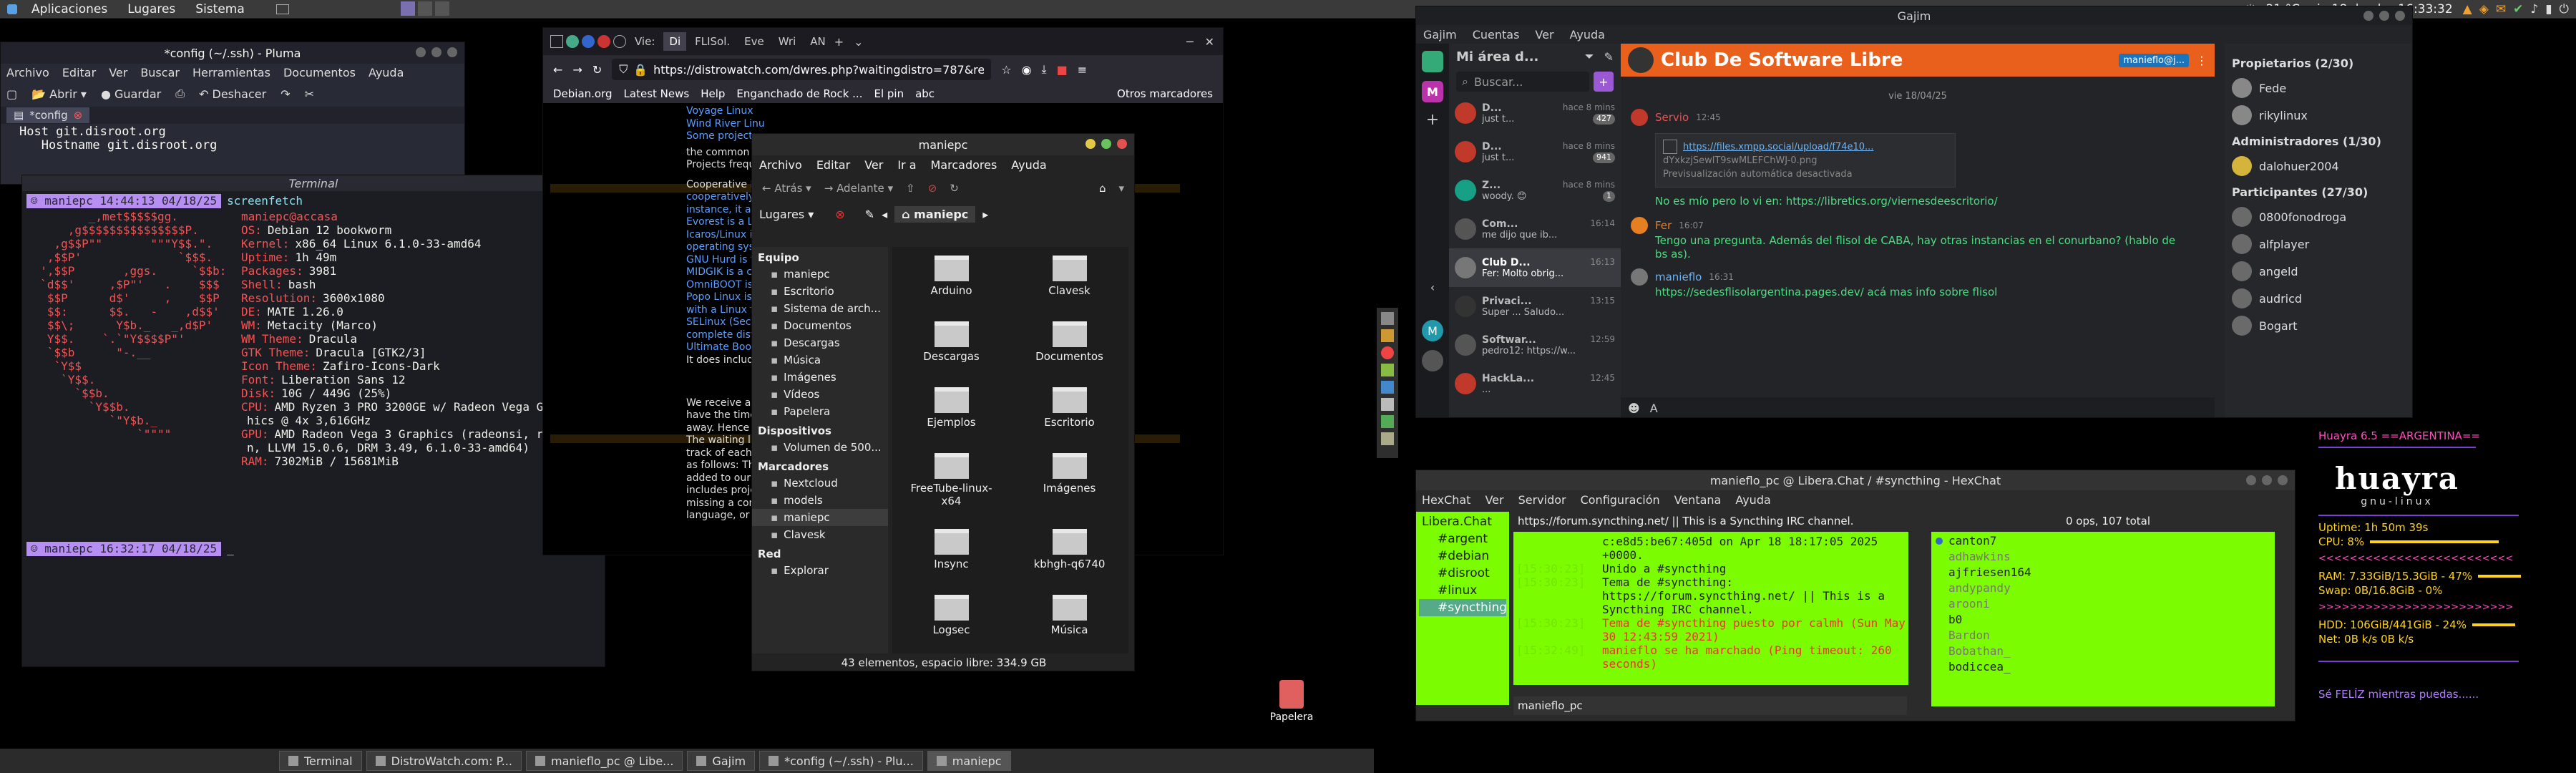  Describe the element at coordinates (1432, 287) in the screenshot. I see `collapse-icon: ‹` at that location.